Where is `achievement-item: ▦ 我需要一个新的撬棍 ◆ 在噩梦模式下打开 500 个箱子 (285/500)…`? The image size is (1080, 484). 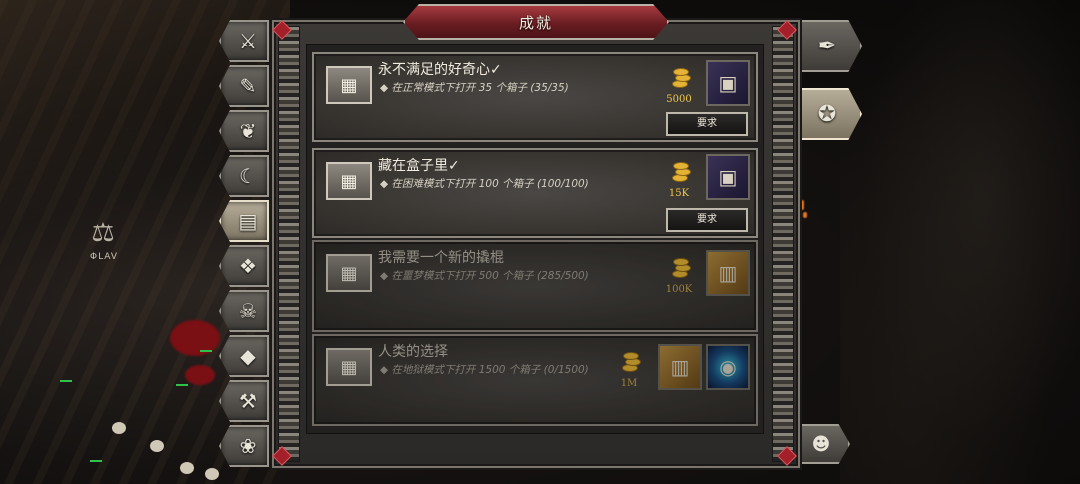
achievement-item: ▦ 我需要一个新的撬棍 ◆ 在噩梦模式下打开 500 个箱子 (285/500)… is located at coordinates (535, 286).